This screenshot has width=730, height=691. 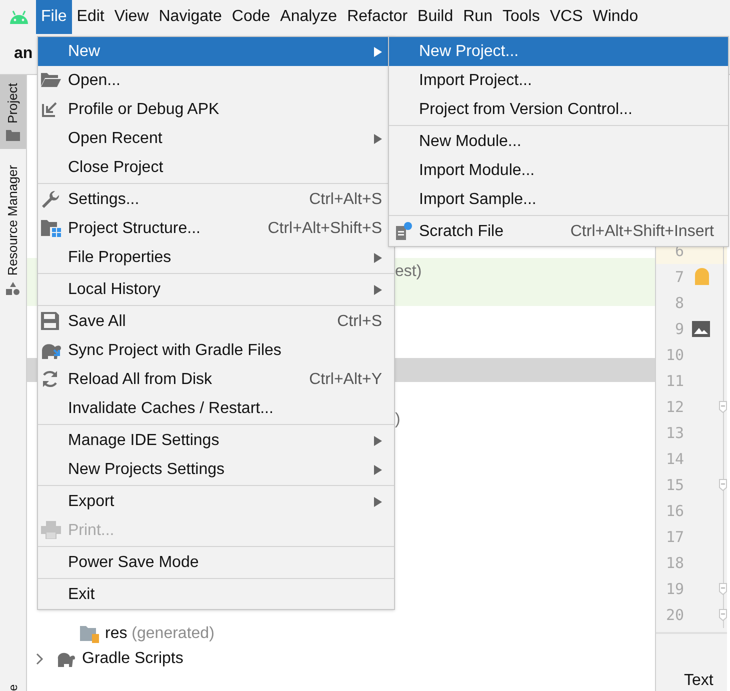 What do you see at coordinates (674, 355) in the screenshot?
I see `line-number: 10` at bounding box center [674, 355].